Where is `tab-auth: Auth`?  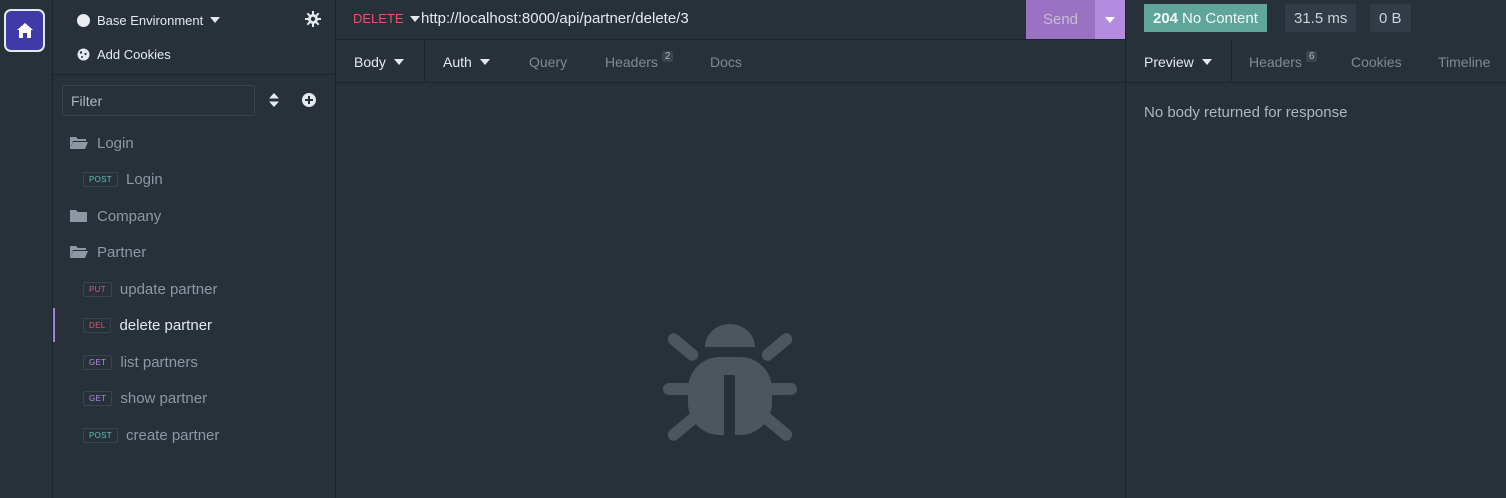 tab-auth: Auth is located at coordinates (466, 62).